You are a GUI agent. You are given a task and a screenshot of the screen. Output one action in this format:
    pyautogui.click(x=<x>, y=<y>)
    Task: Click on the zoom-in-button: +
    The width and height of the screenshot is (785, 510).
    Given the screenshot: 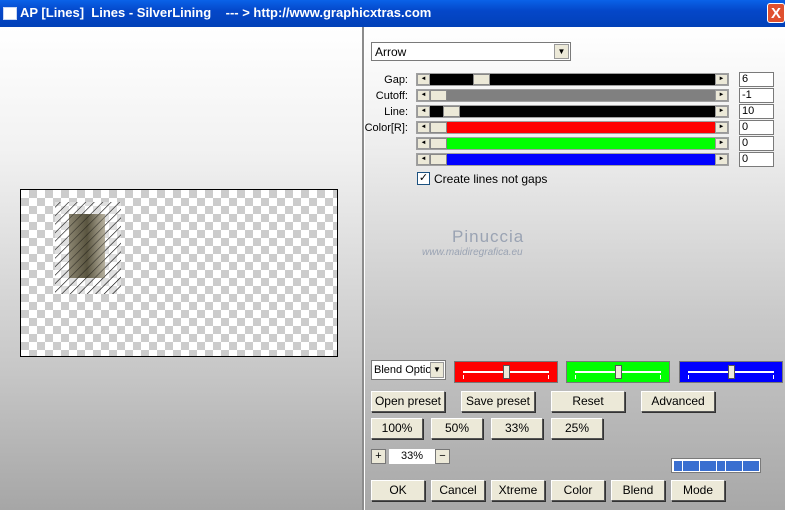 What is the action you would take?
    pyautogui.click(x=378, y=456)
    